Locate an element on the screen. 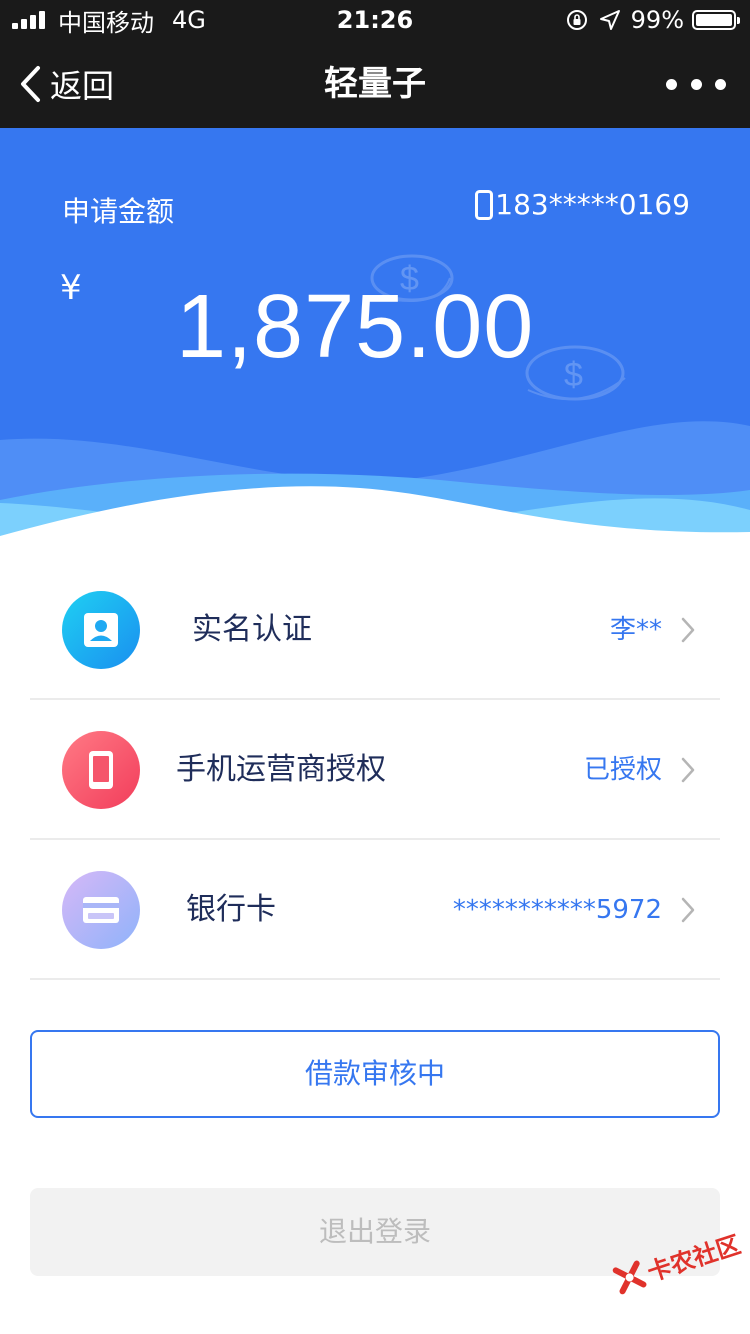 The image size is (750, 1334). loan-review-button: 借款审核中 is located at coordinates (375, 1074).